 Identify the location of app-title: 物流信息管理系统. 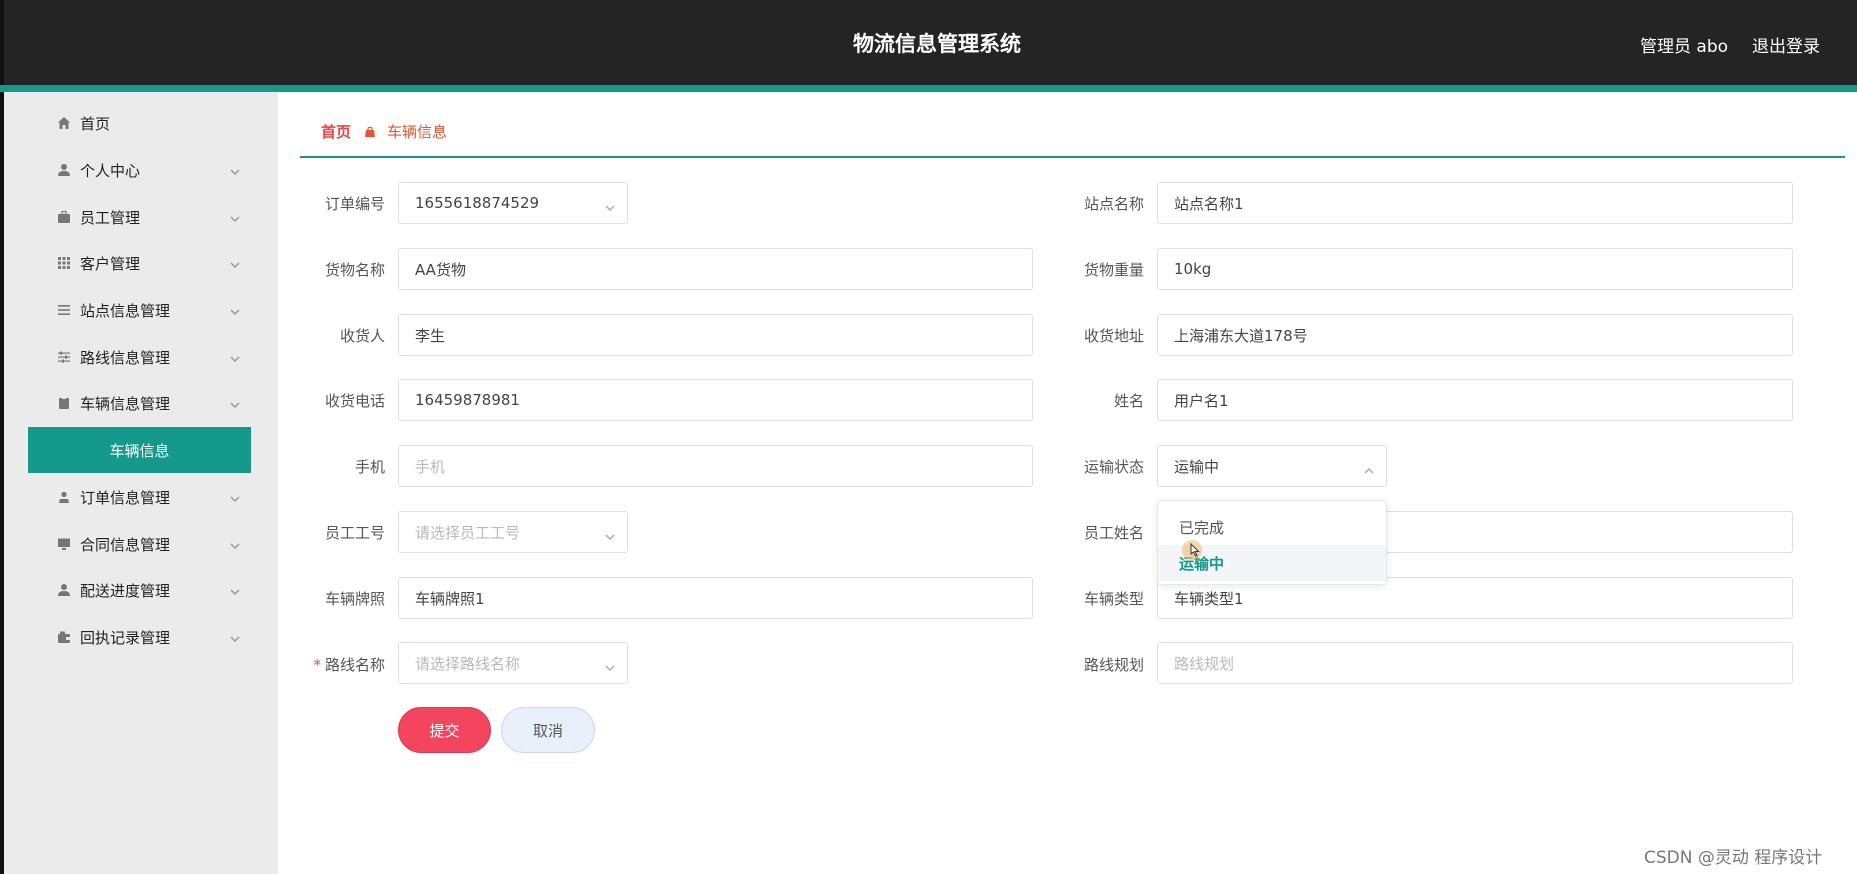
(937, 44).